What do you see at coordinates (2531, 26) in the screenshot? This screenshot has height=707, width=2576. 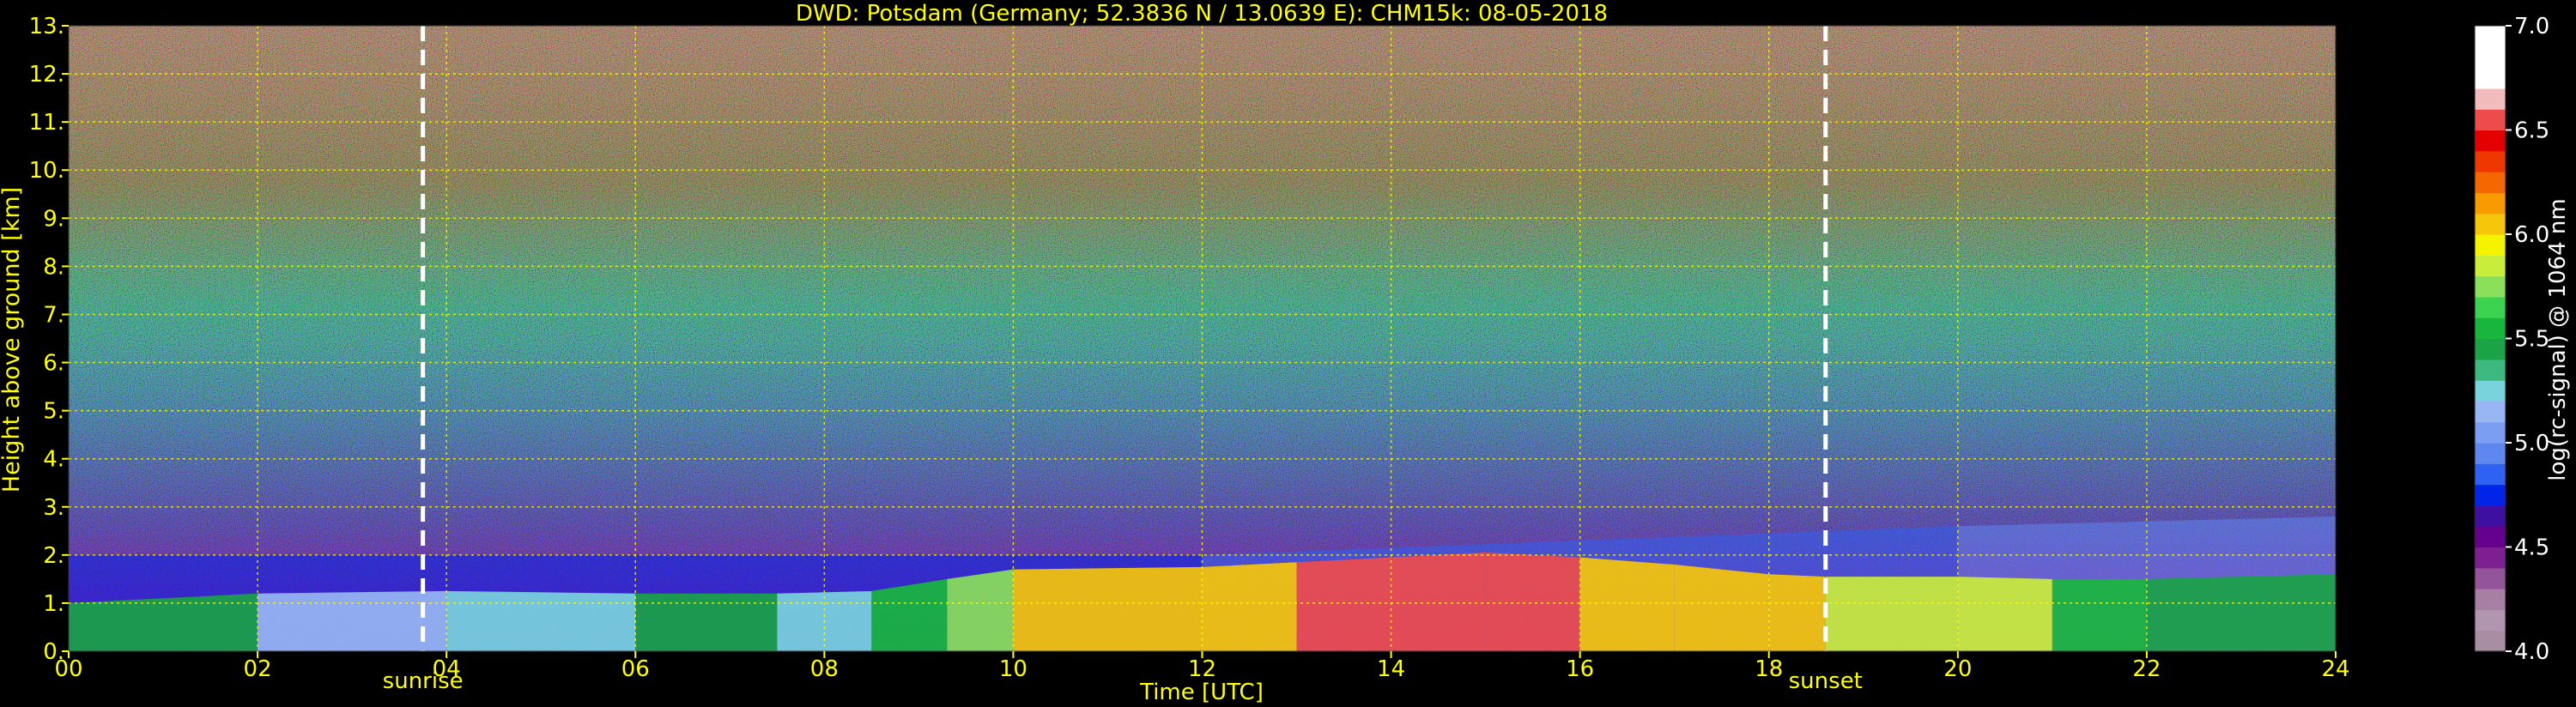 I see `colorbar-tick-label: 7.0` at bounding box center [2531, 26].